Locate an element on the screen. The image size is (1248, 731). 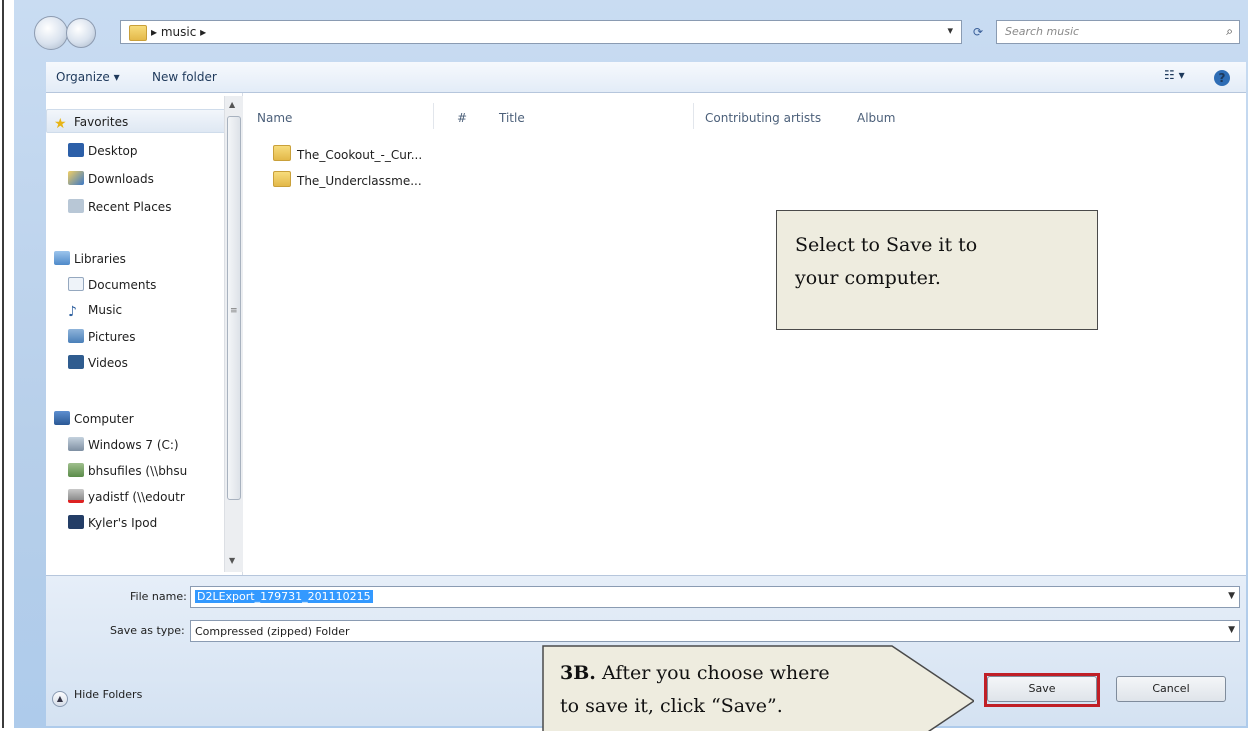
videos-icon is located at coordinates (76, 362).